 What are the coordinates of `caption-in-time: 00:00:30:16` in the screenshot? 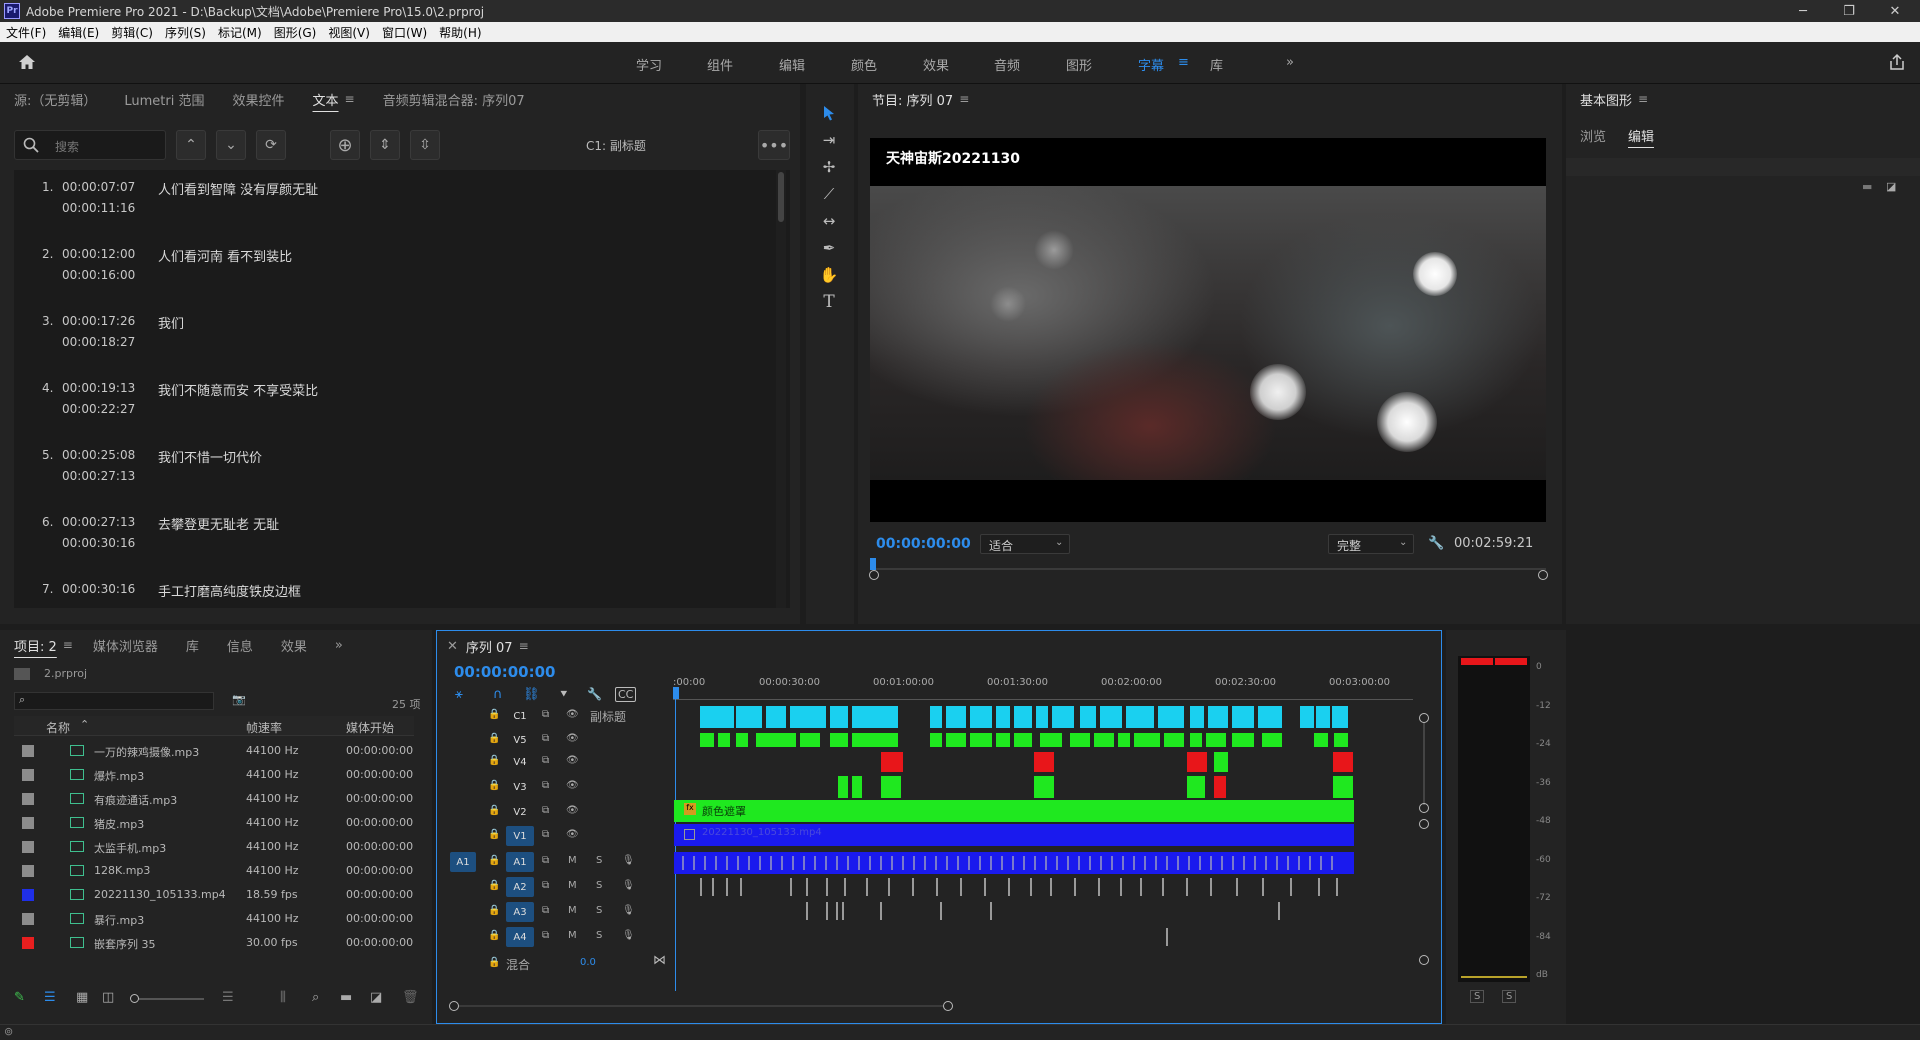 It's located at (98, 589).